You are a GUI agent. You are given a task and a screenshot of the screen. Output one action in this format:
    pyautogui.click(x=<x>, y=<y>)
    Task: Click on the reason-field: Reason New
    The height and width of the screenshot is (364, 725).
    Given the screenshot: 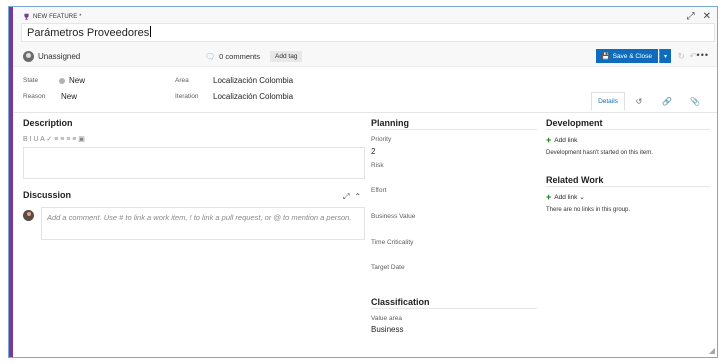 What is the action you would take?
    pyautogui.click(x=50, y=96)
    